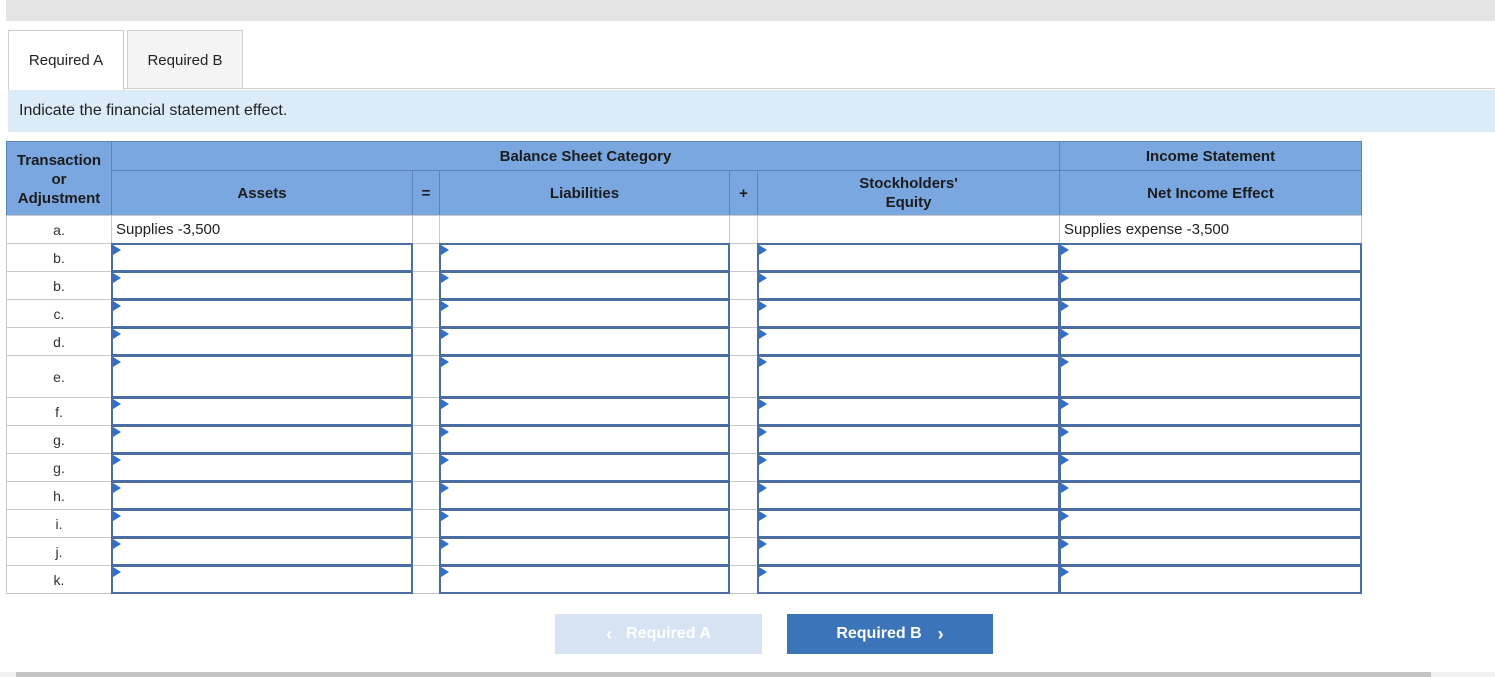 This screenshot has height=677, width=1495. What do you see at coordinates (908, 229) in the screenshot?
I see `equity-cell` at bounding box center [908, 229].